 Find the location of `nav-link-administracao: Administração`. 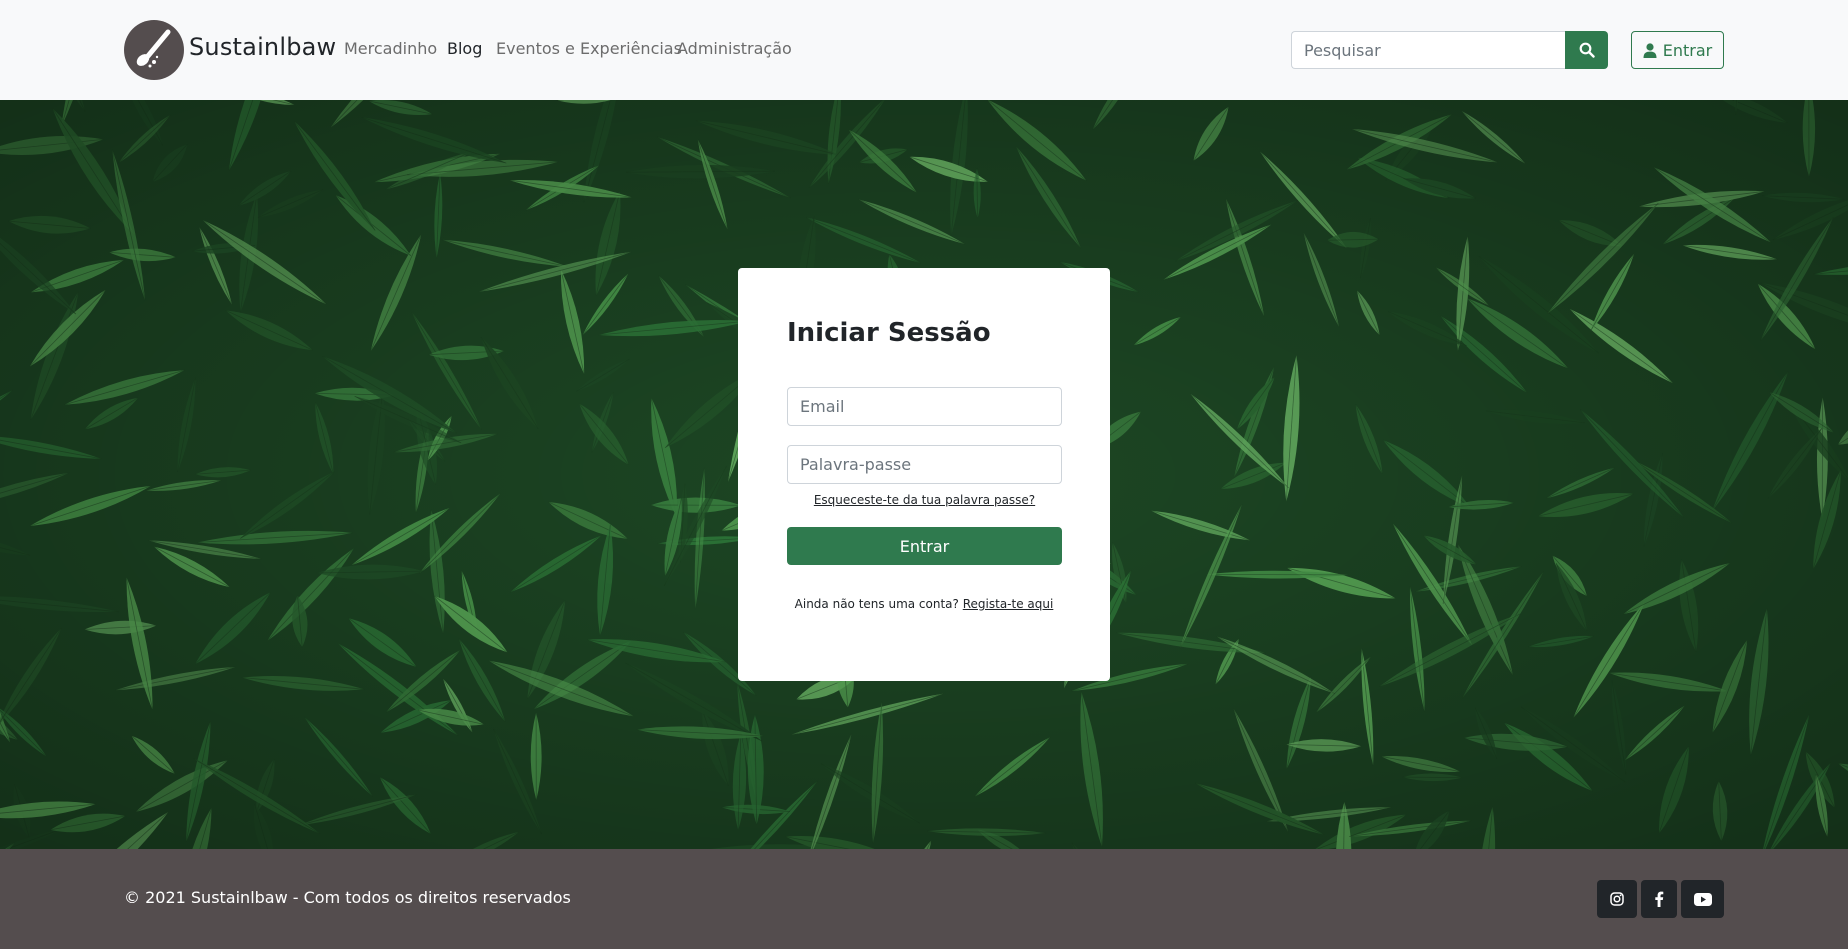

nav-link-administracao: Administração is located at coordinates (734, 48).